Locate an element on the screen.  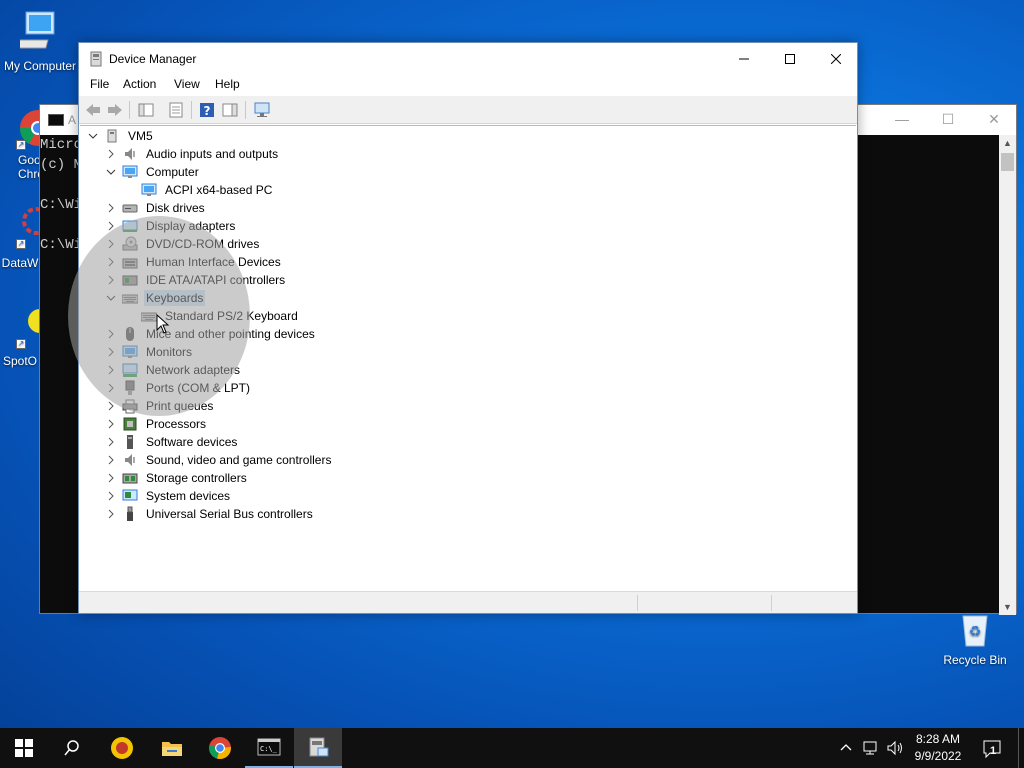
software-device-icon is located at coordinates (130, 442).